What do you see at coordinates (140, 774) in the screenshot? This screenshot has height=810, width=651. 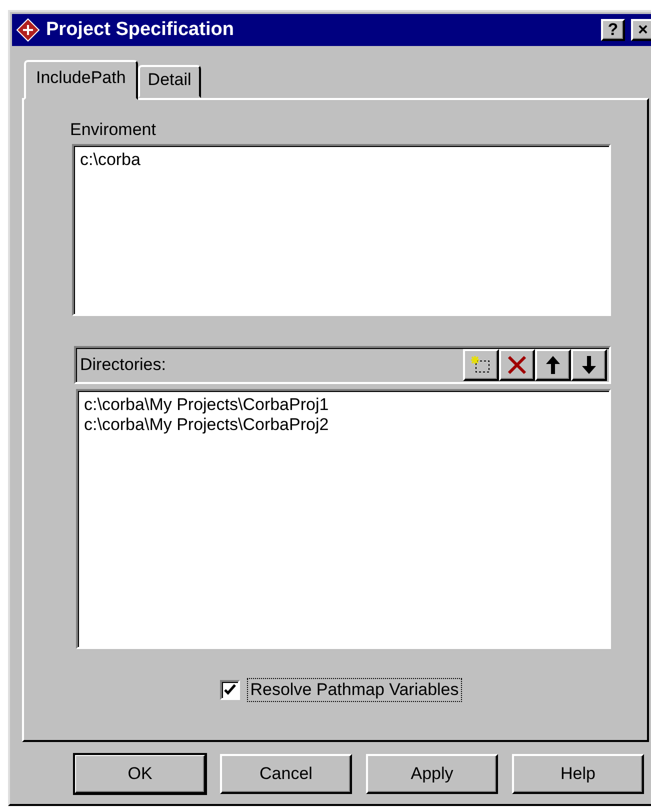 I see `ok-button: OK` at bounding box center [140, 774].